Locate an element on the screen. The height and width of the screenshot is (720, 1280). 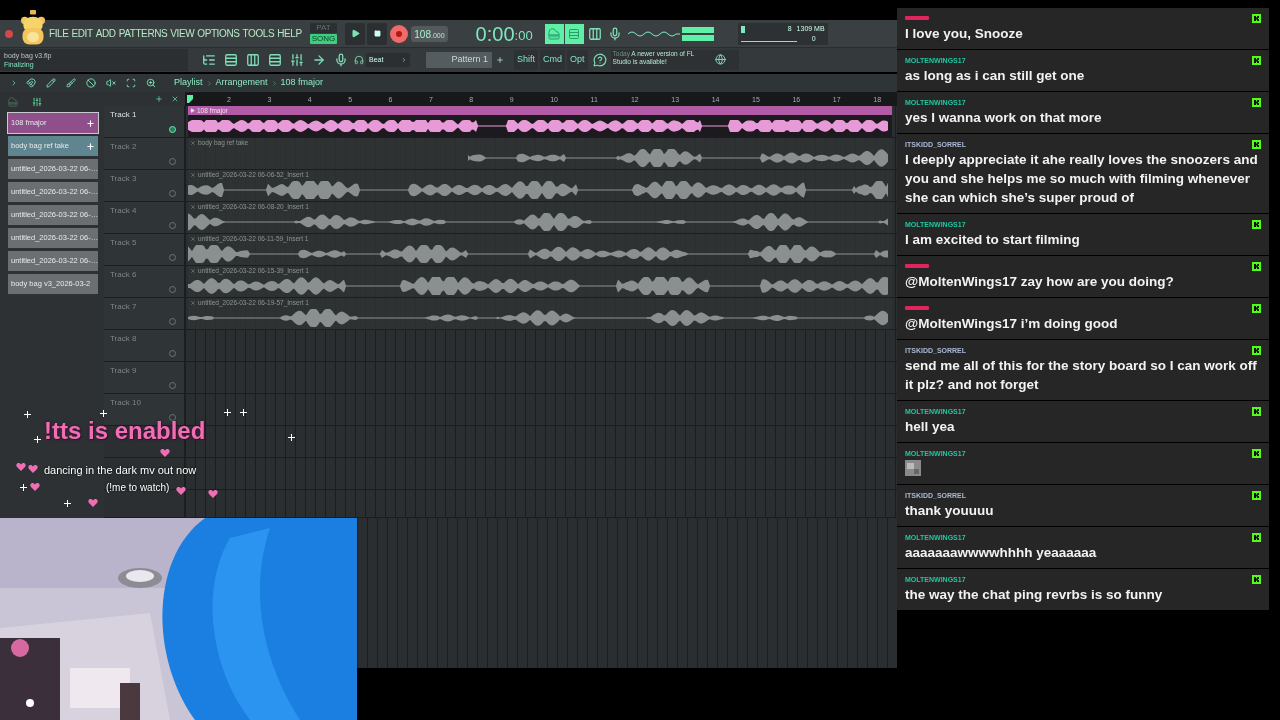
typing-keyboard-button is located at coordinates (554, 33).